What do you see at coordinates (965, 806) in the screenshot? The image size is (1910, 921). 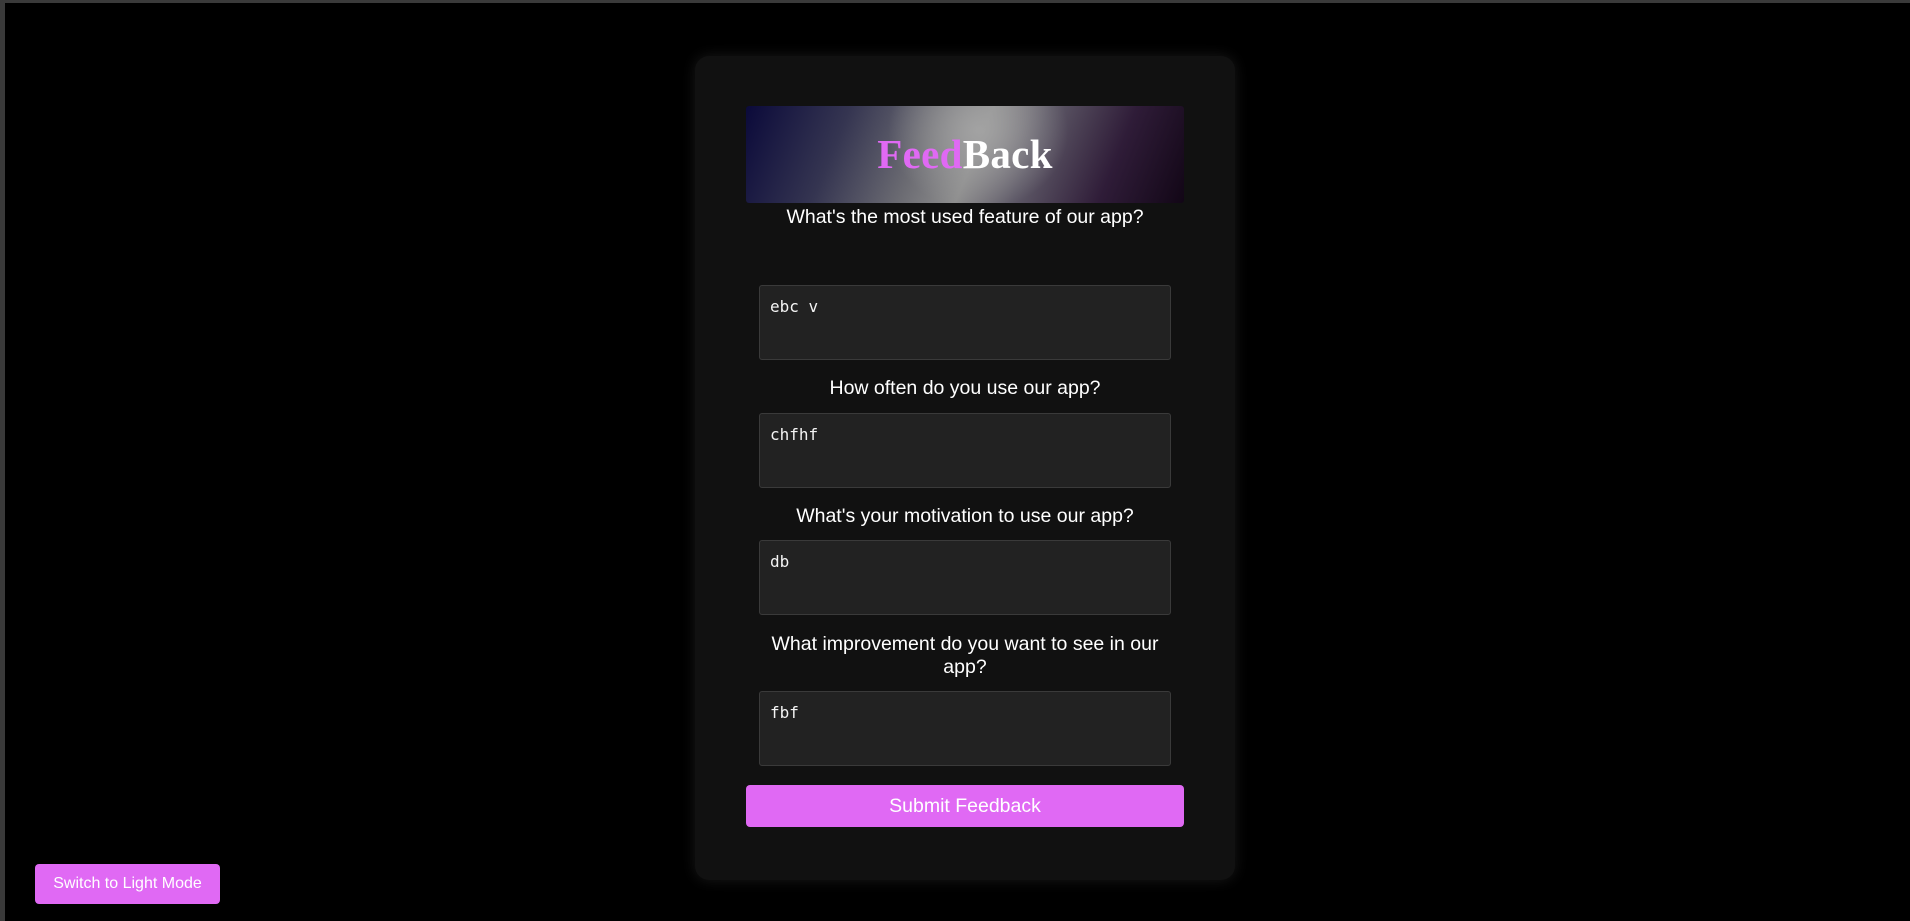 I see `submit-feedback-button: Submit Feedback` at bounding box center [965, 806].